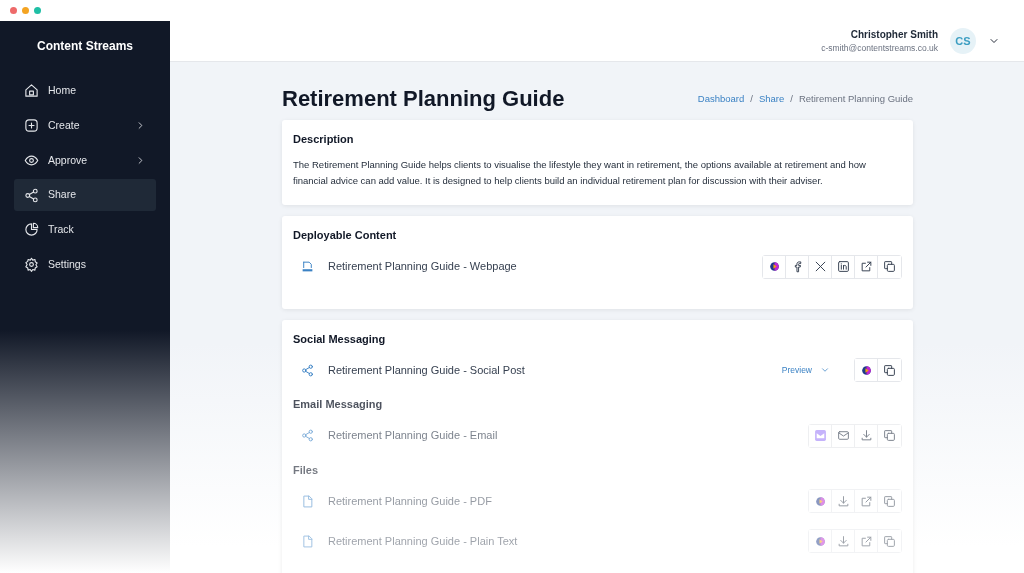 Image resolution: width=1024 pixels, height=573 pixels. What do you see at coordinates (85, 264) in the screenshot?
I see `nav-item: Settings` at bounding box center [85, 264].